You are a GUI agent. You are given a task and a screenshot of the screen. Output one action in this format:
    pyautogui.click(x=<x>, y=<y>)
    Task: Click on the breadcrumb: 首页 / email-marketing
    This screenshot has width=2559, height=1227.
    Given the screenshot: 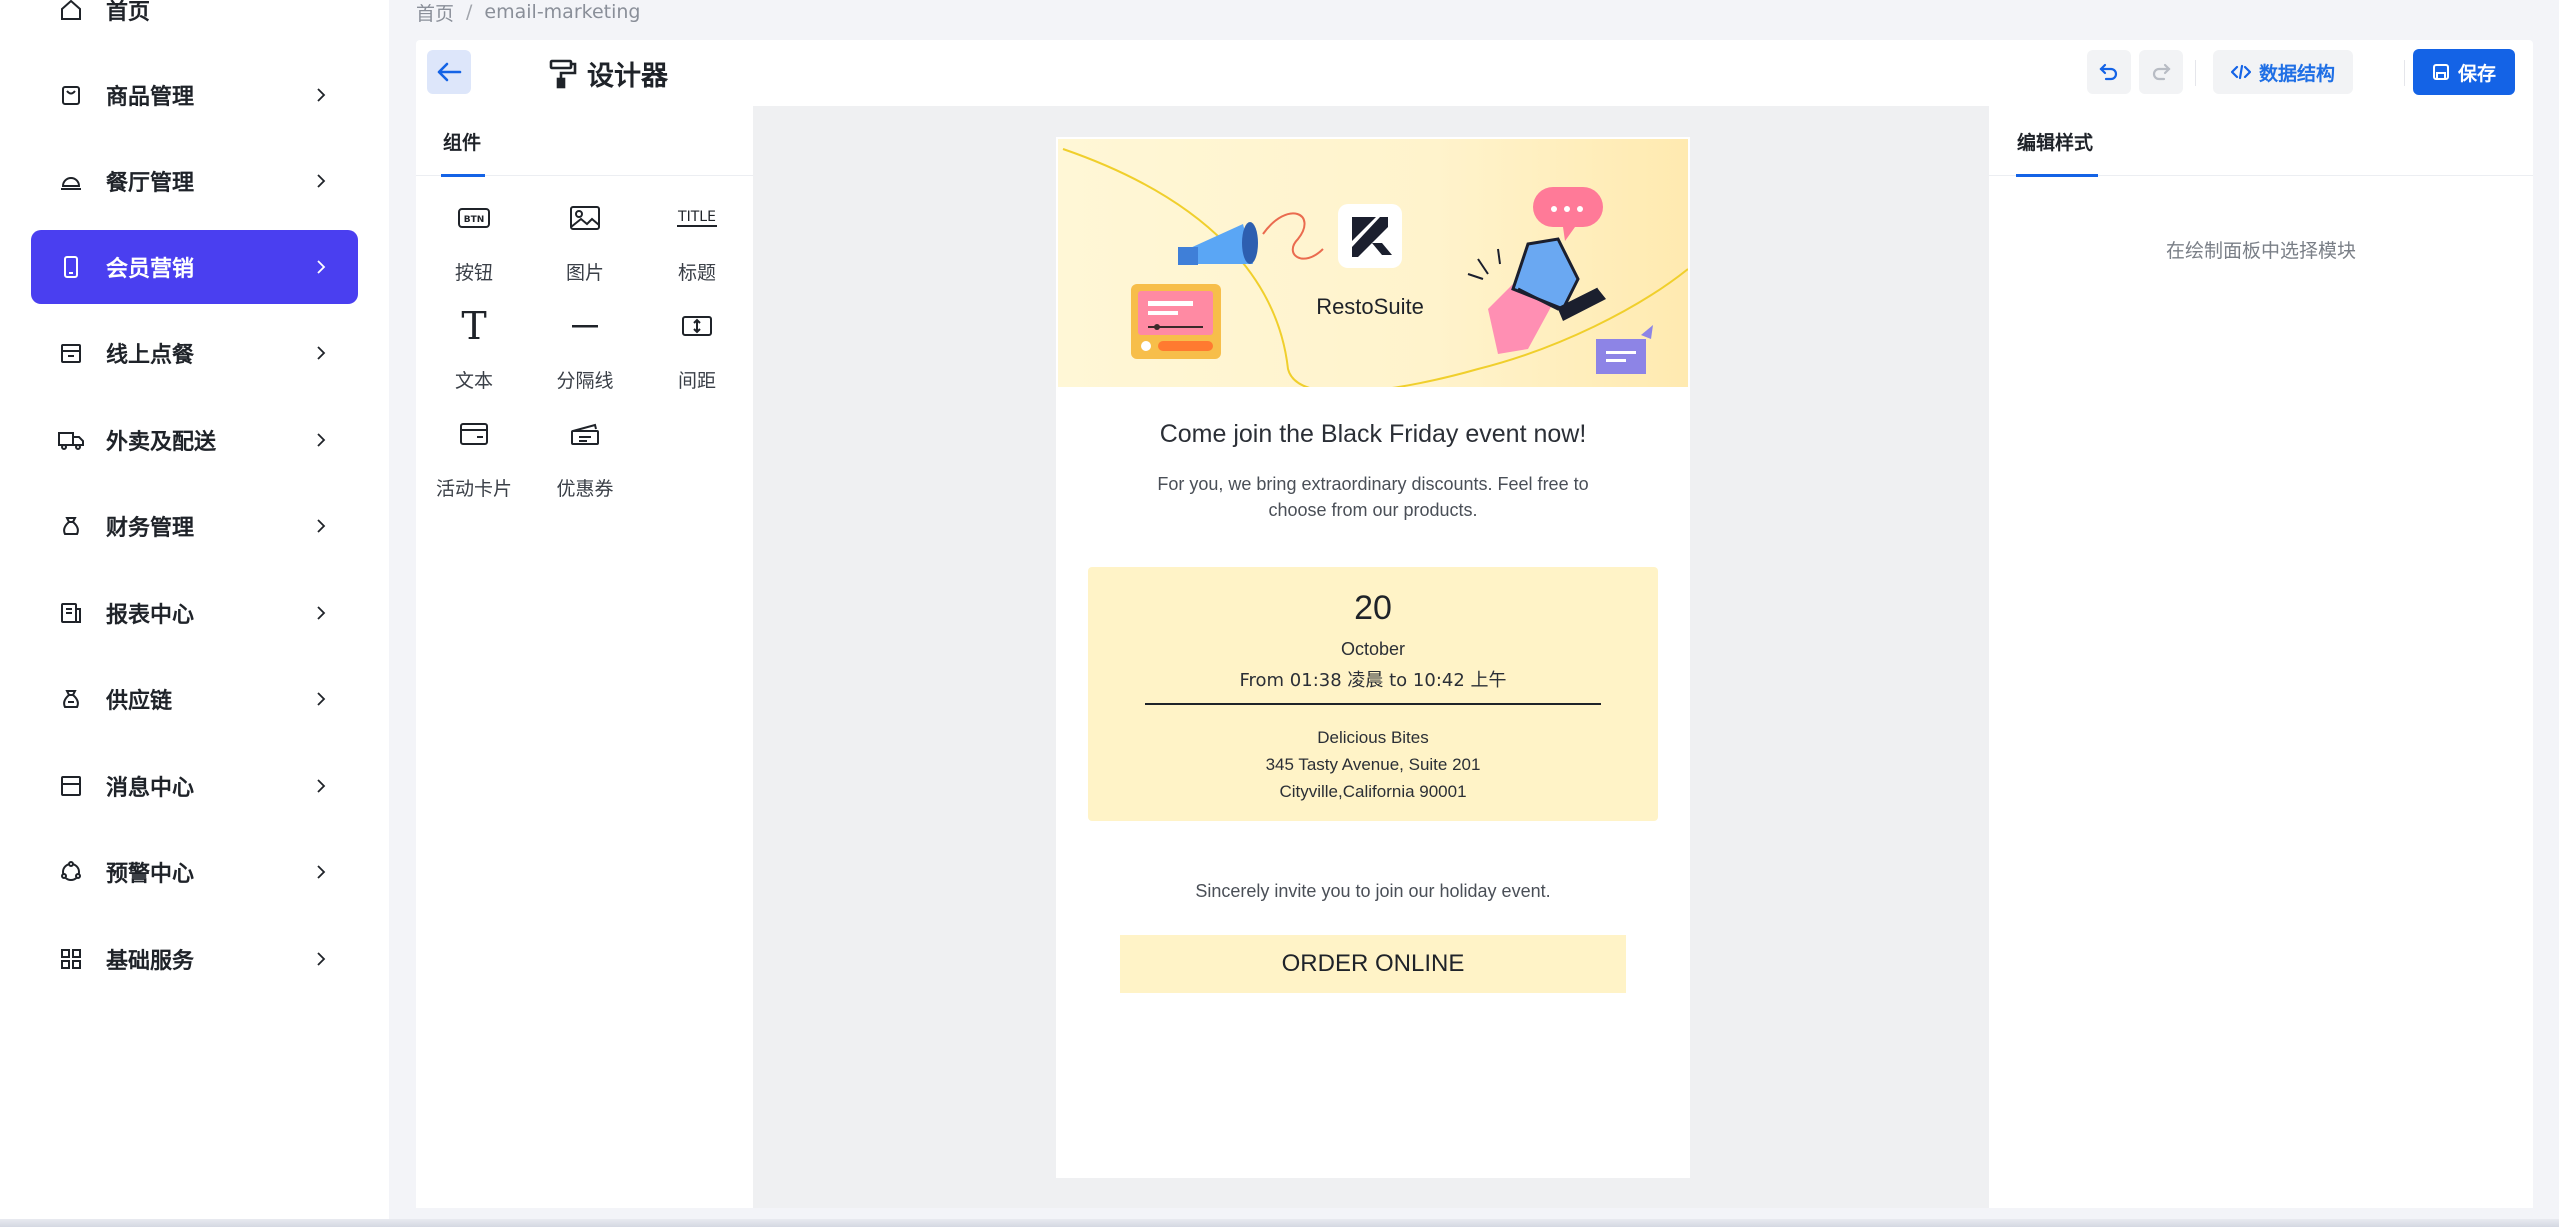 What is the action you would take?
    pyautogui.click(x=528, y=13)
    